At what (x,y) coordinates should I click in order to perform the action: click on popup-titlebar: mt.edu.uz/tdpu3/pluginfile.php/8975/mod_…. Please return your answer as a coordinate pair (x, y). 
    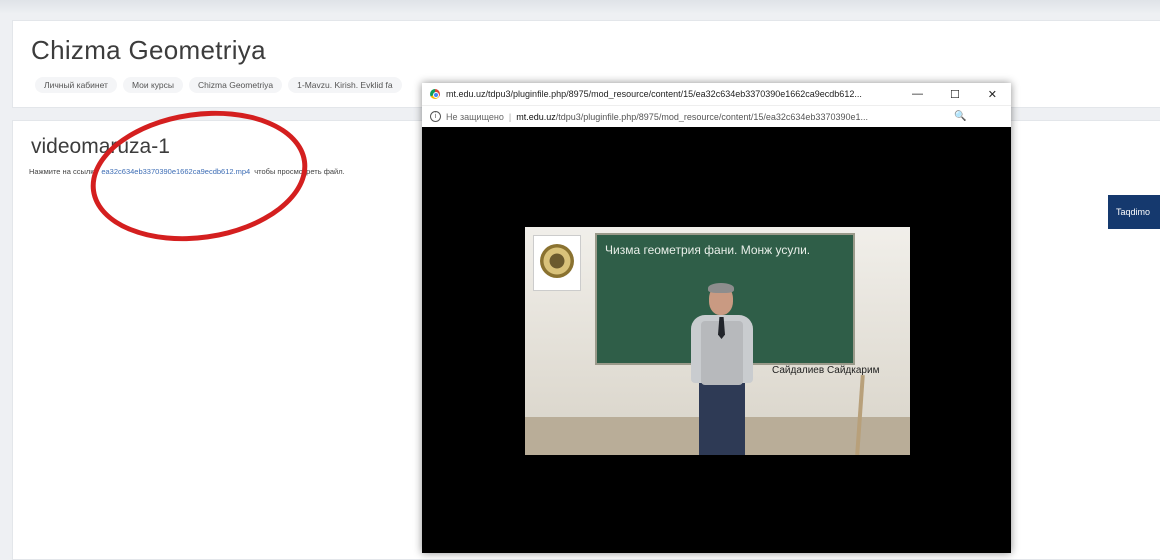
    Looking at the image, I should click on (716, 94).